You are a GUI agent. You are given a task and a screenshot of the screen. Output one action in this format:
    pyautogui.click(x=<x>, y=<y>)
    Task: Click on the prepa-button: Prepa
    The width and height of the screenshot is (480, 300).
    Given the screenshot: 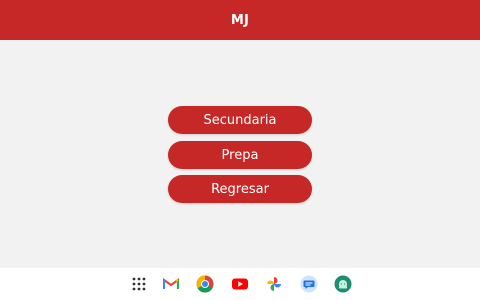 What is the action you would take?
    pyautogui.click(x=240, y=155)
    